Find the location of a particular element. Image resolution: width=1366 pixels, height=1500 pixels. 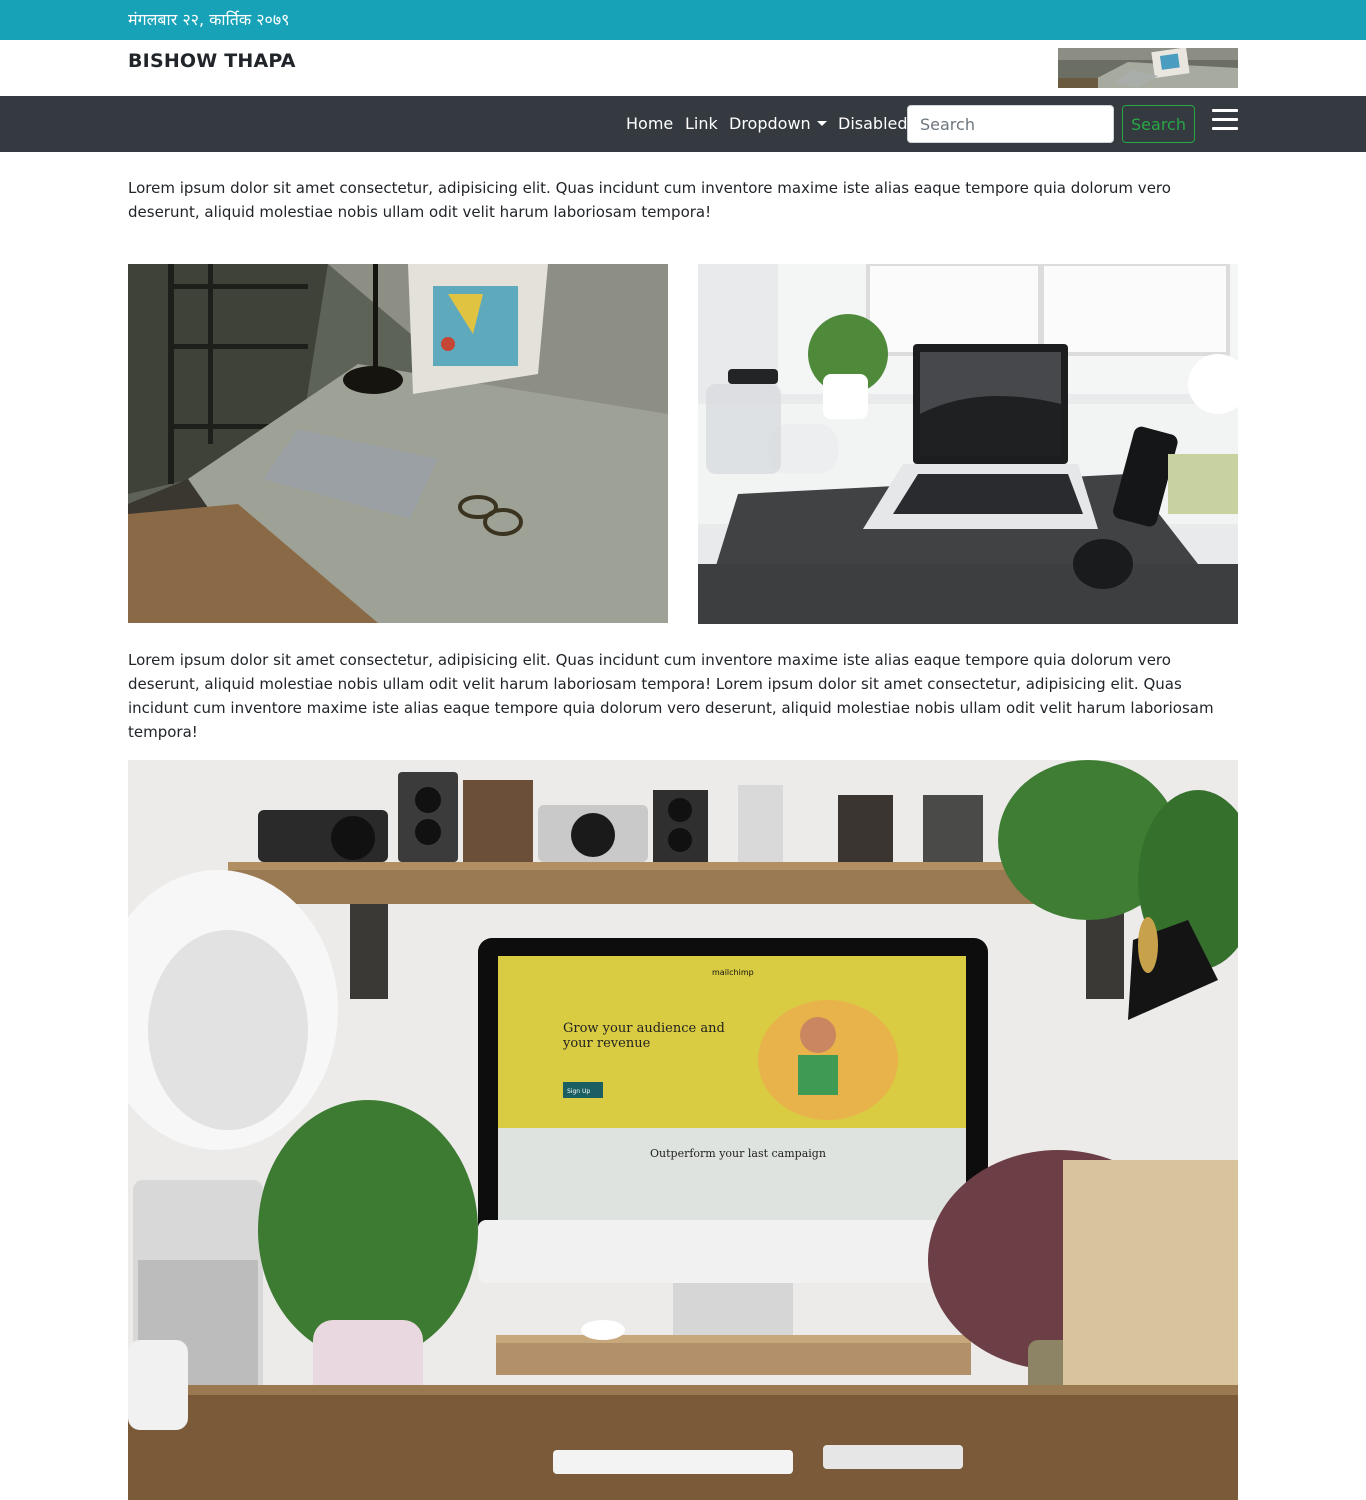

main-navbar: Home Link Dropdown Disabled Search is located at coordinates (683, 124).